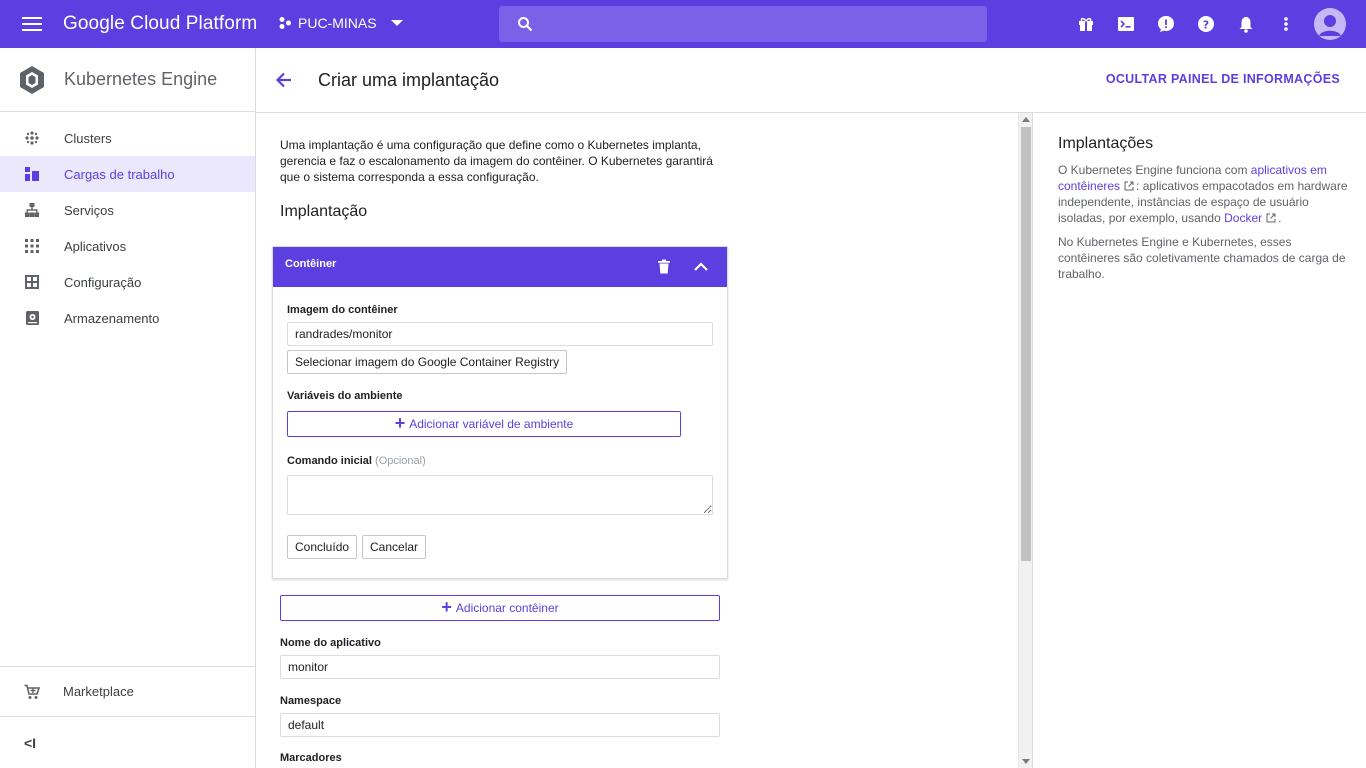 Image resolution: width=1366 pixels, height=768 pixels. I want to click on collapse-nav-button: <I, so click(127, 742).